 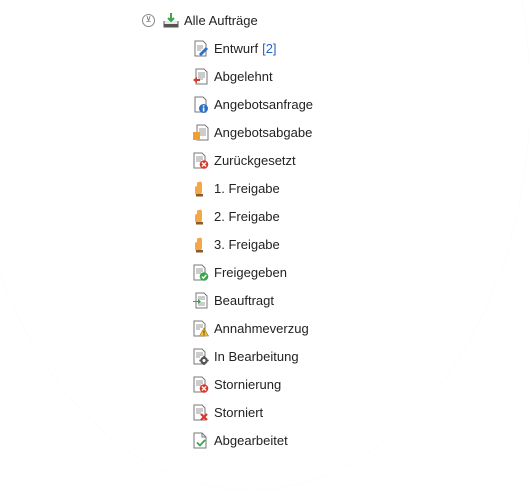 I want to click on document-gear-icon, so click(x=201, y=356).